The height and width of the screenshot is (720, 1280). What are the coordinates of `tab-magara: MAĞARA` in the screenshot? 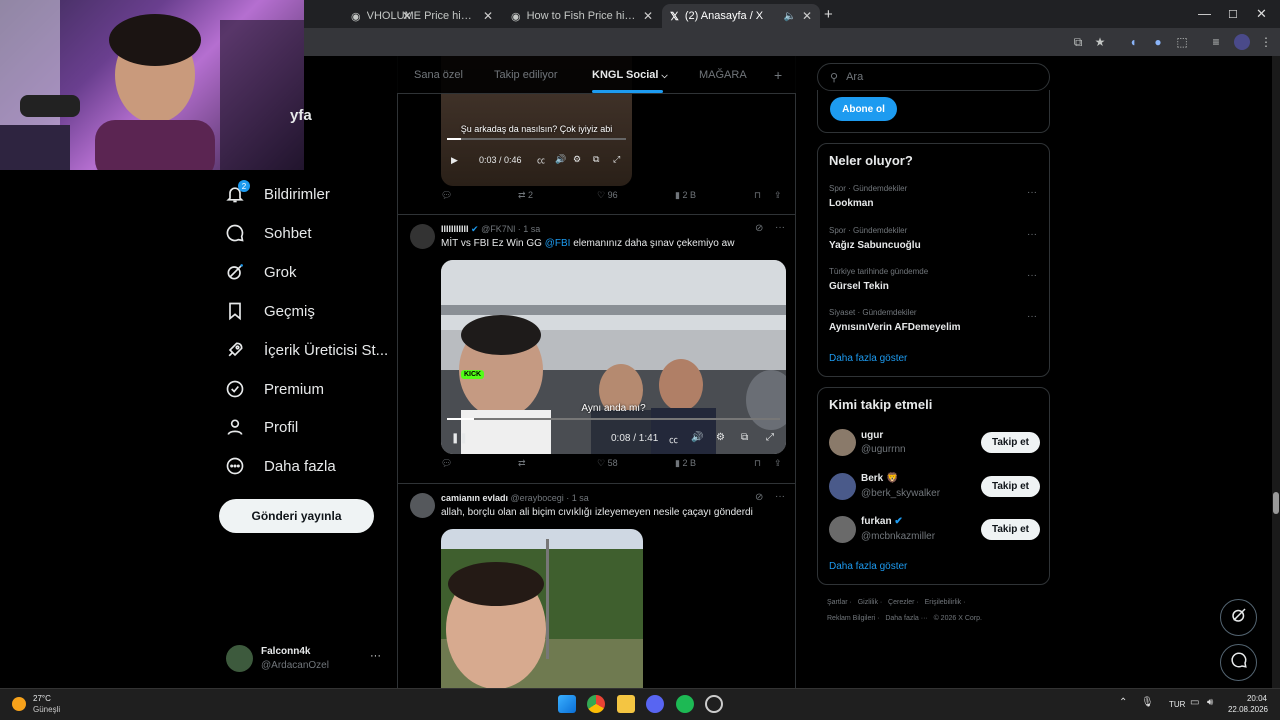 It's located at (723, 75).